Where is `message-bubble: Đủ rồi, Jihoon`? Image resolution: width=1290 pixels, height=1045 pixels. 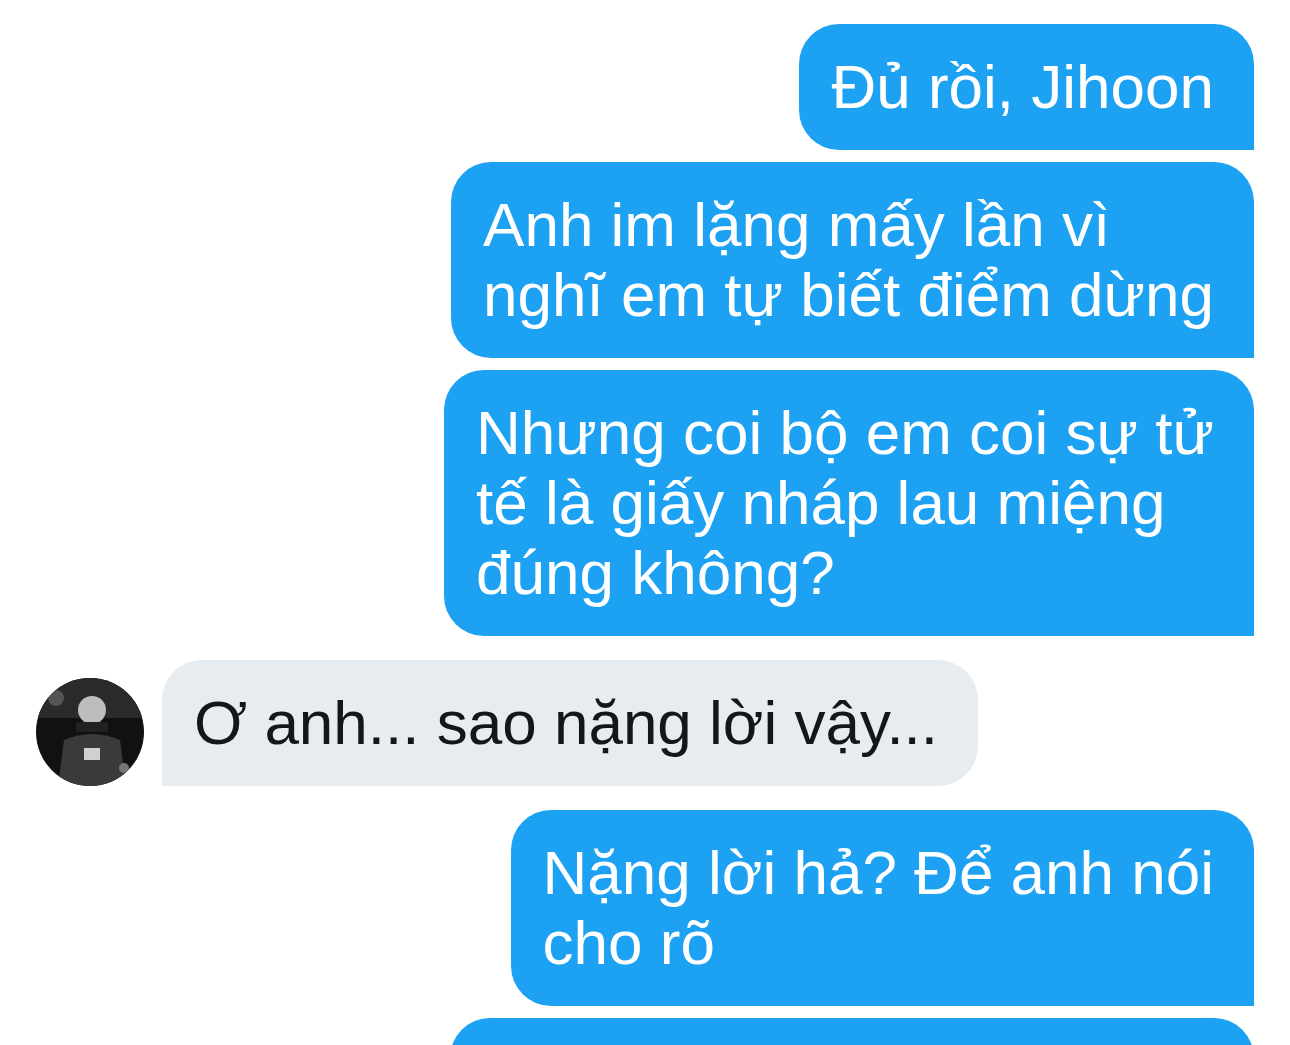 message-bubble: Đủ rồi, Jihoon is located at coordinates (1026, 87).